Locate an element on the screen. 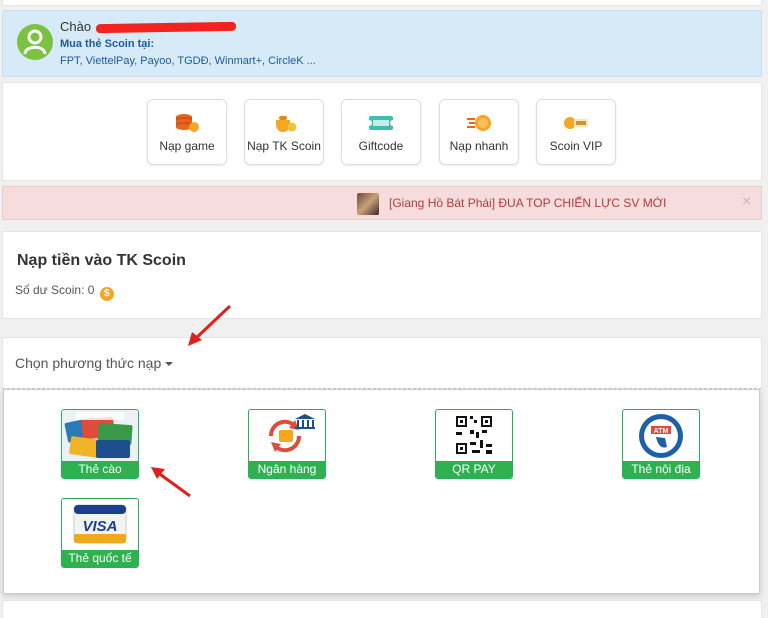 This screenshot has width=768, height=618. page-title: Nạp tiền vào TK Scoin is located at coordinates (101, 260).